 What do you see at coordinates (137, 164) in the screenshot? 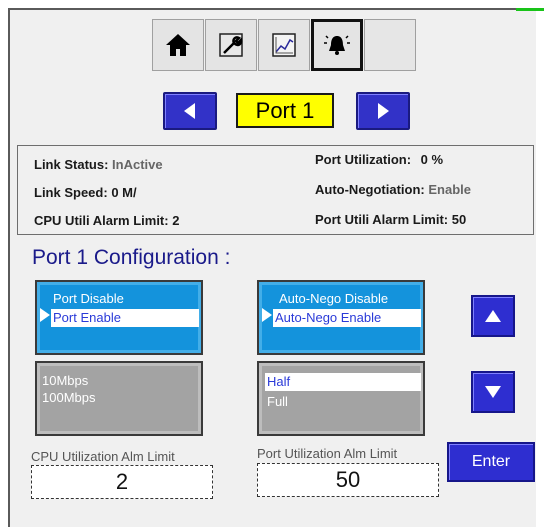
I see `link-status-value: InActive` at bounding box center [137, 164].